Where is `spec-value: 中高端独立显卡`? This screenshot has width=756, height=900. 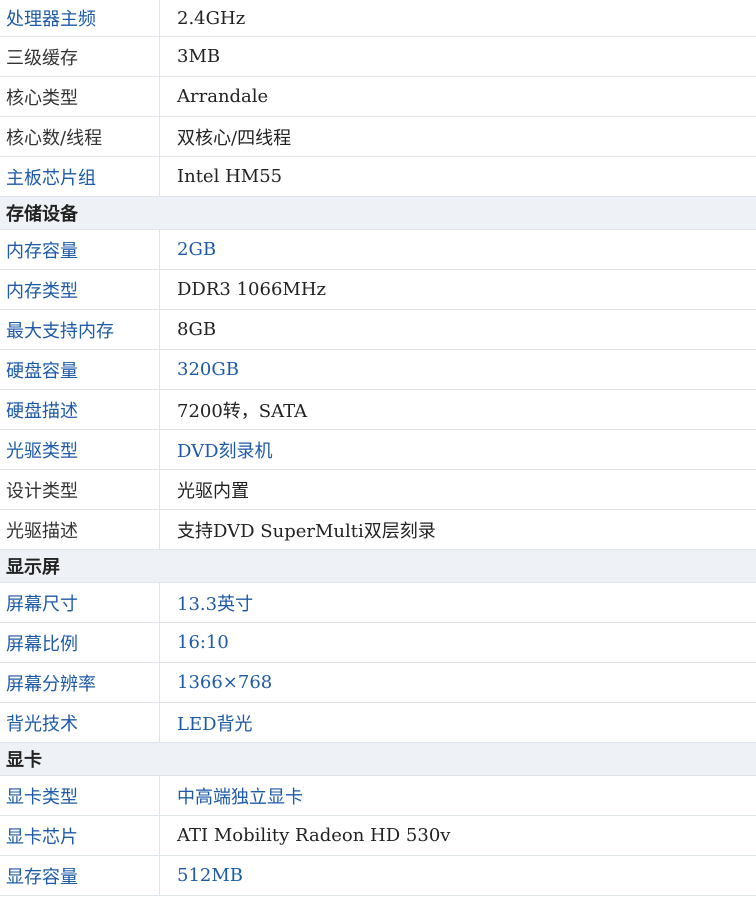 spec-value: 中高端独立显卡 is located at coordinates (458, 795).